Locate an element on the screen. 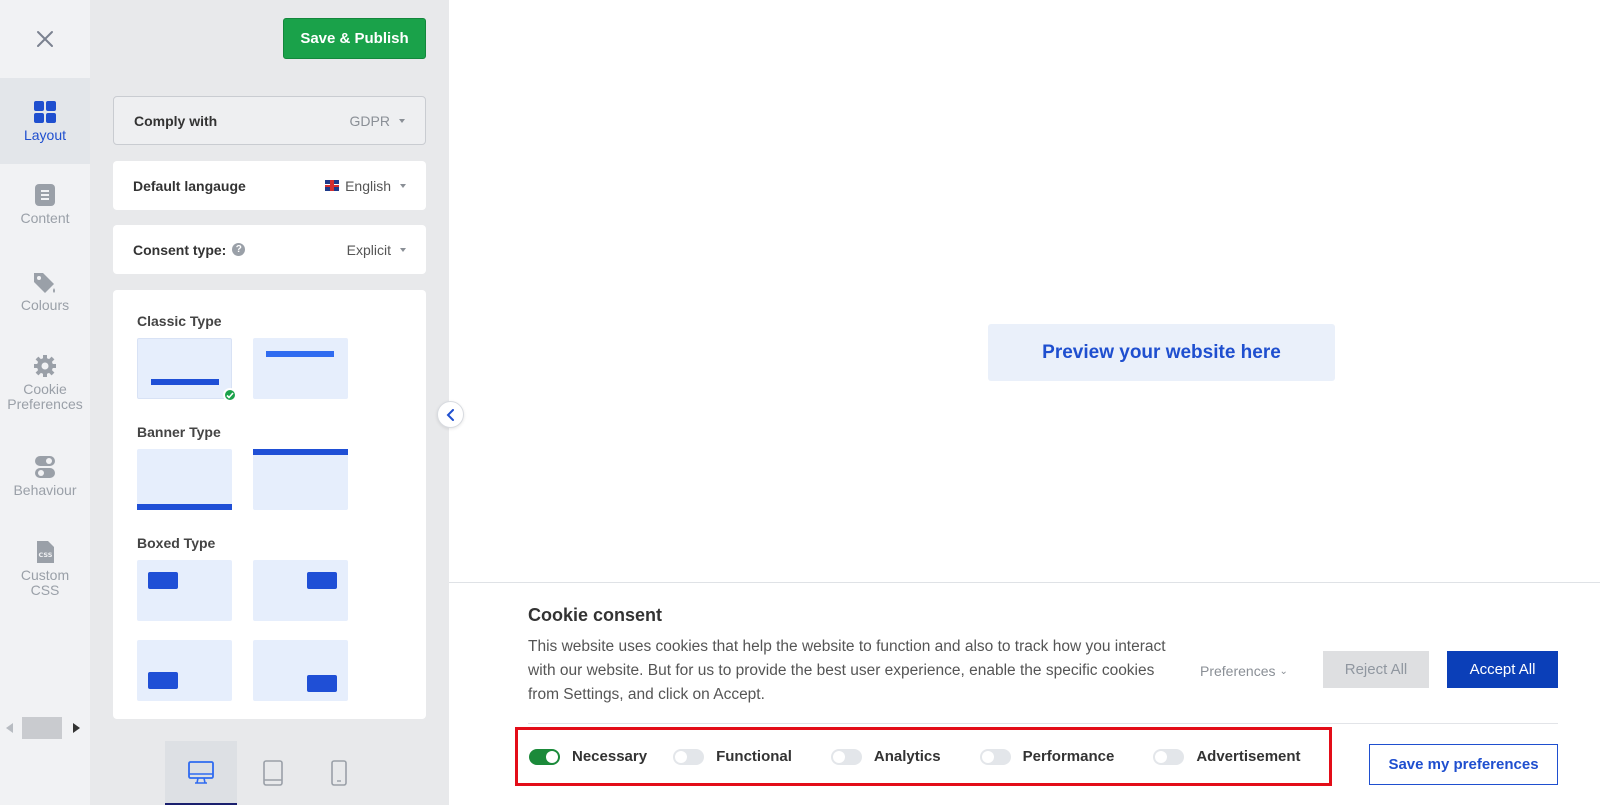 This screenshot has height=805, width=1600. uk-flag-icon is located at coordinates (332, 185).